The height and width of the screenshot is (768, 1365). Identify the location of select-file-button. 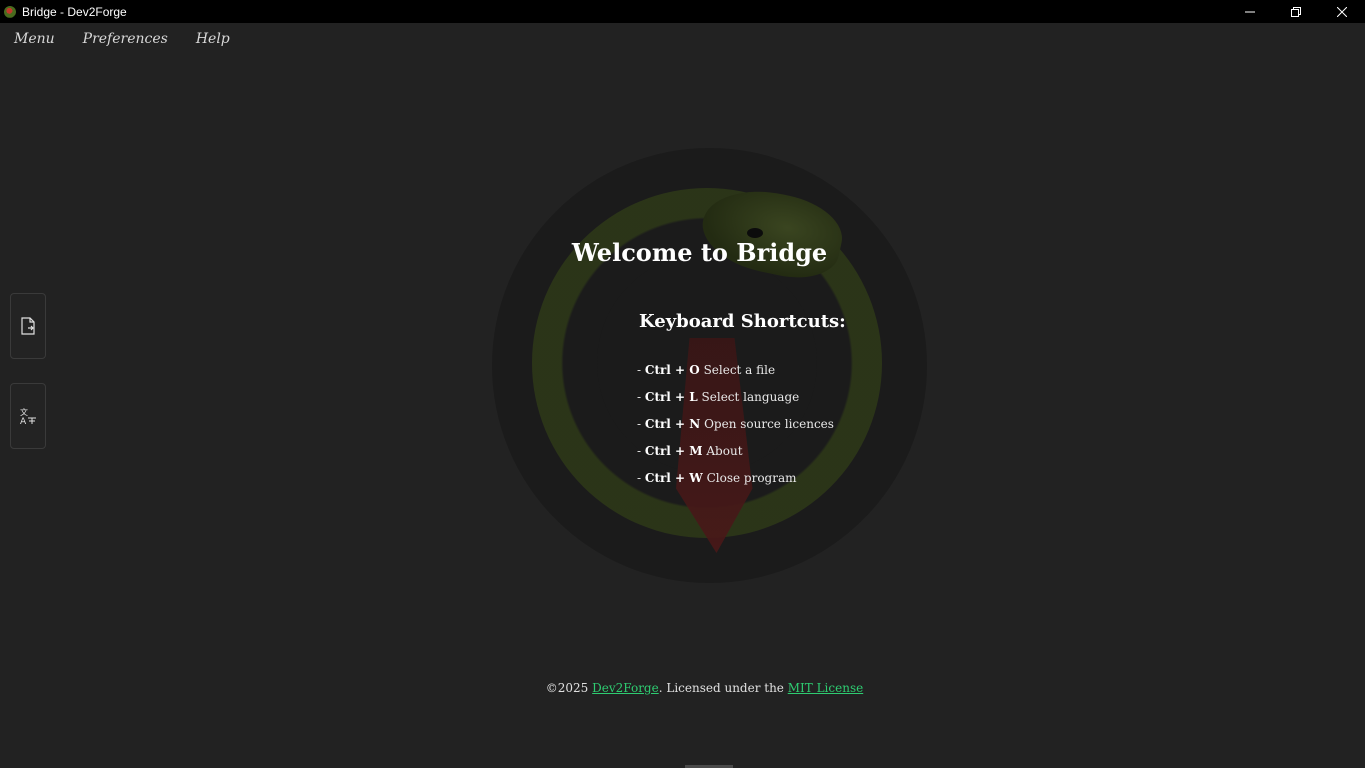
(28, 326).